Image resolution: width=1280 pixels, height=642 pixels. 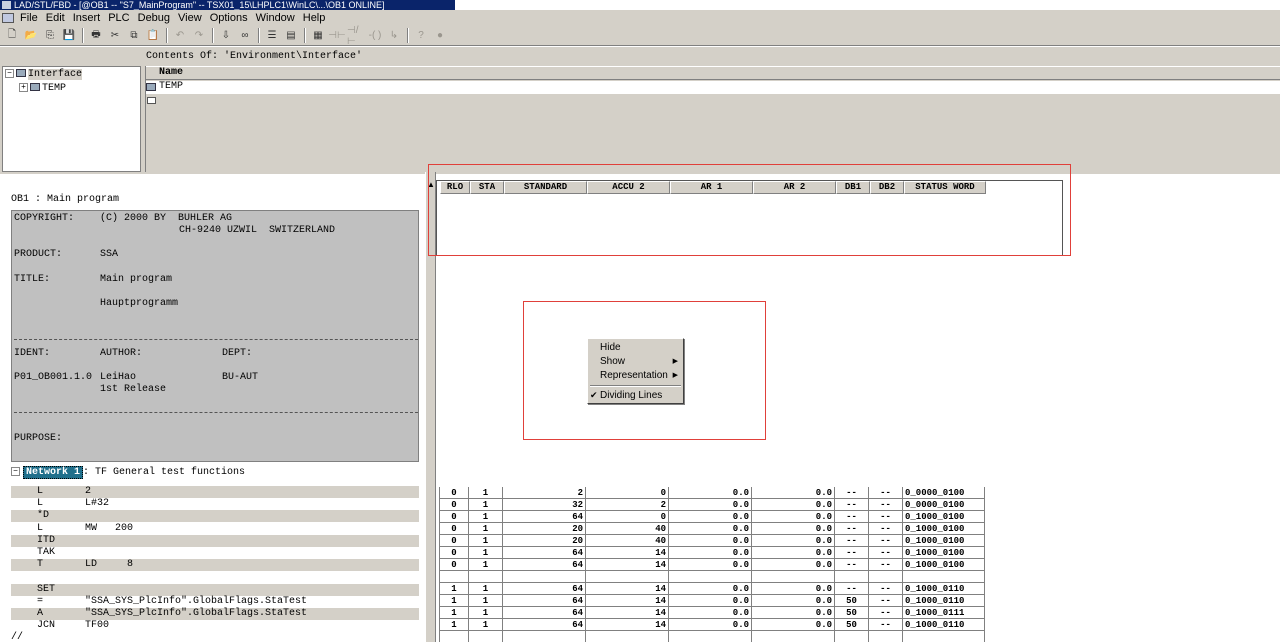 What do you see at coordinates (610, 347) in the screenshot?
I see `menu-item-hide: Hide` at bounding box center [610, 347].